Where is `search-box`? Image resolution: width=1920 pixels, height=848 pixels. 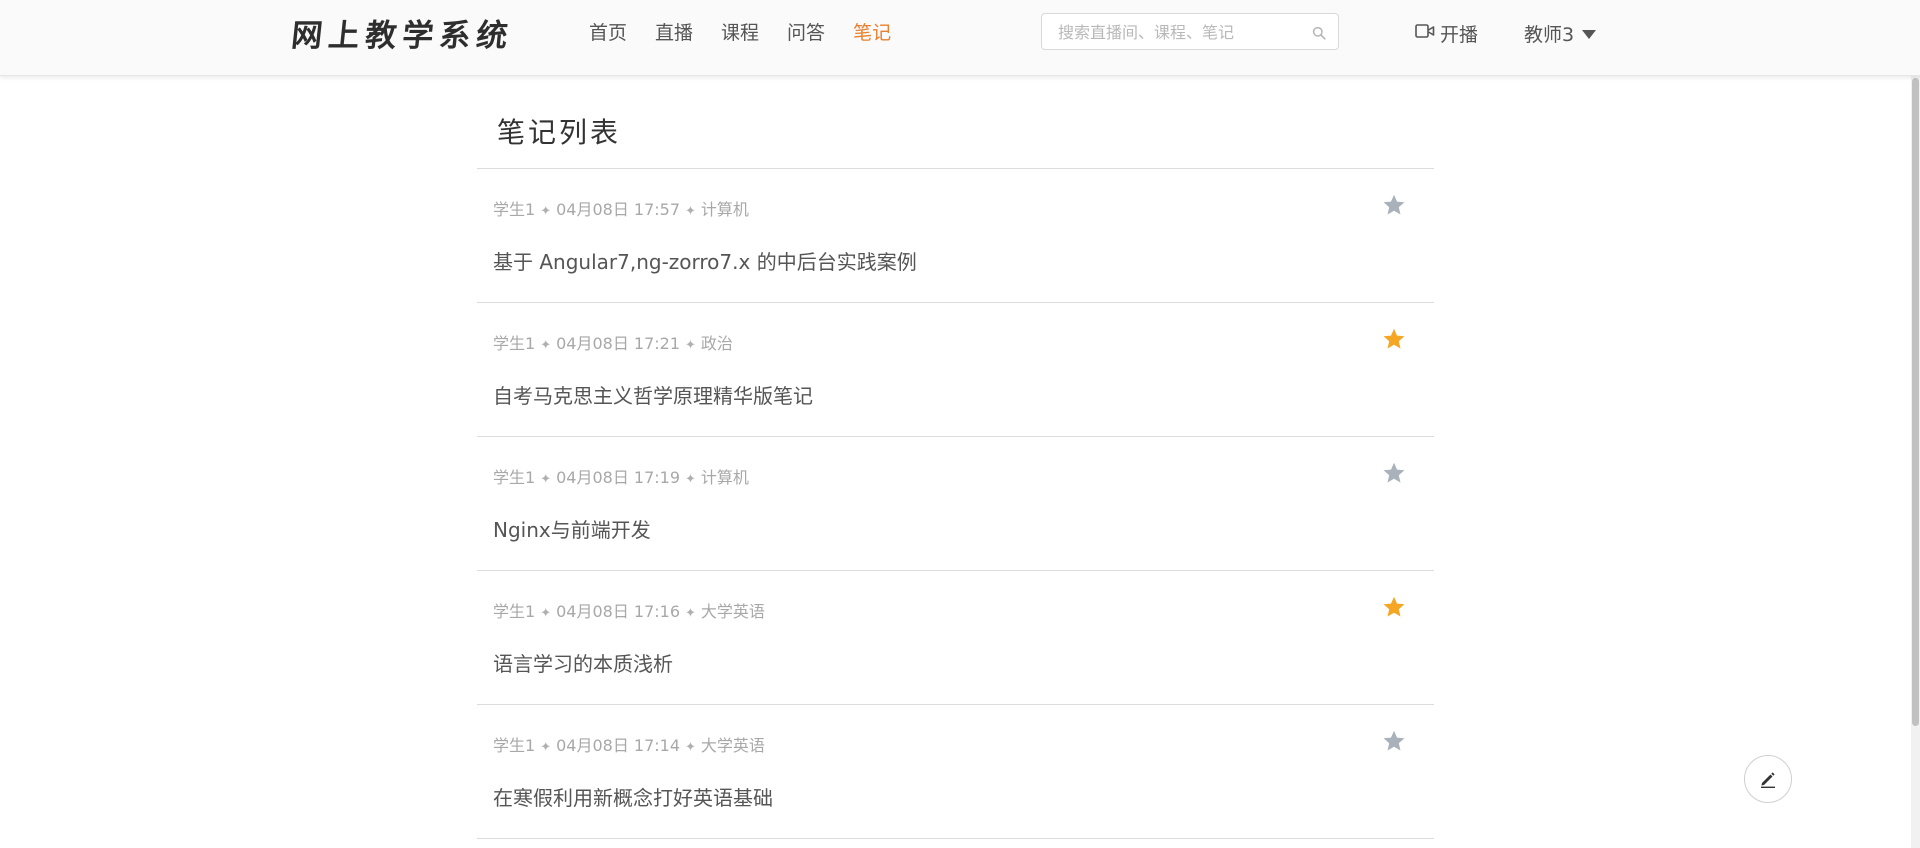 search-box is located at coordinates (1190, 32).